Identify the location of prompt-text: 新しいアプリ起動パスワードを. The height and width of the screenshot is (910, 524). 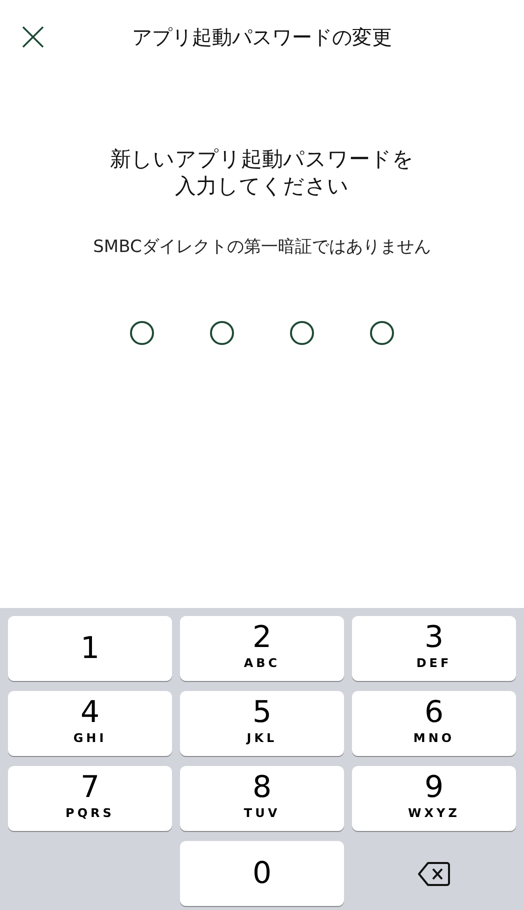
(262, 159).